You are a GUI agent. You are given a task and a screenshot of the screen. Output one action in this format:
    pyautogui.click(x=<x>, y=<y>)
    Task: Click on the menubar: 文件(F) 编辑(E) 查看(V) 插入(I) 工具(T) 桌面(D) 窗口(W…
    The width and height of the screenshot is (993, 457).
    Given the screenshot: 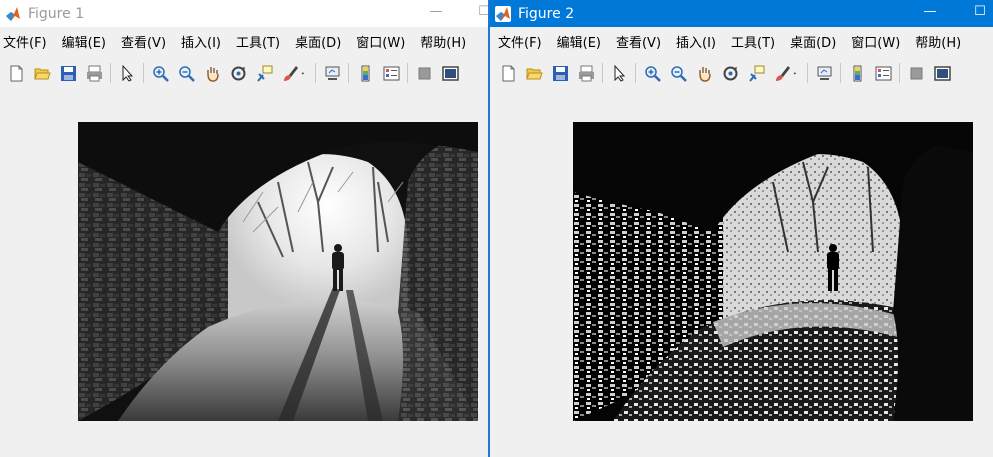 What is the action you would take?
    pyautogui.click(x=244, y=43)
    